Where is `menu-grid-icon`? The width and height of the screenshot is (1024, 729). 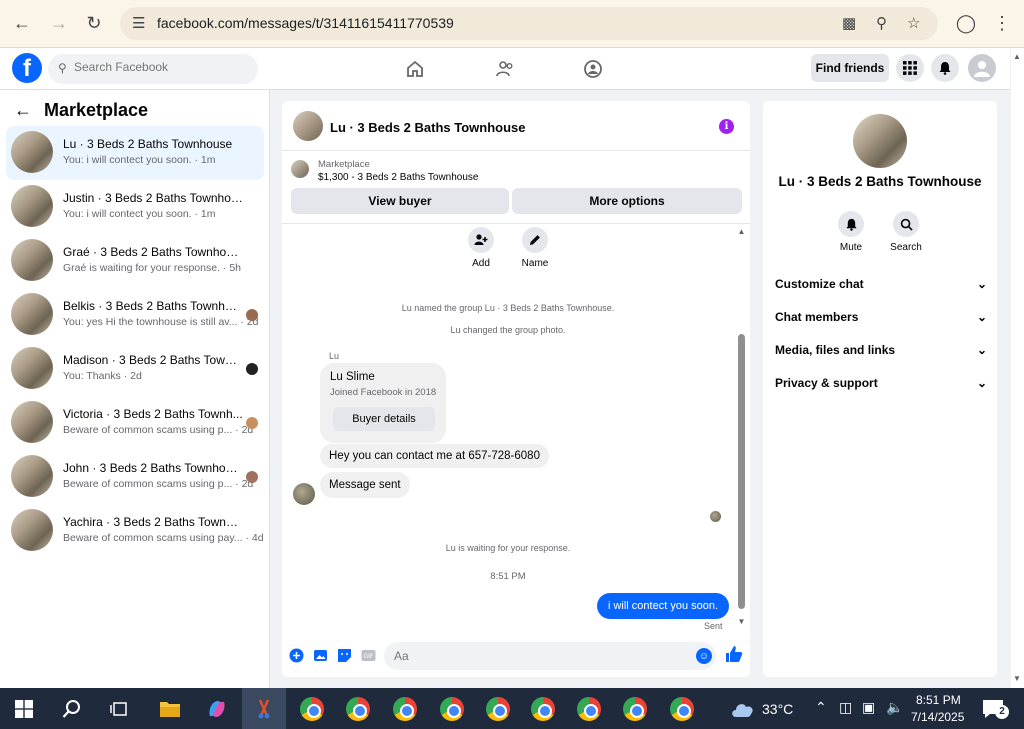 menu-grid-icon is located at coordinates (910, 68).